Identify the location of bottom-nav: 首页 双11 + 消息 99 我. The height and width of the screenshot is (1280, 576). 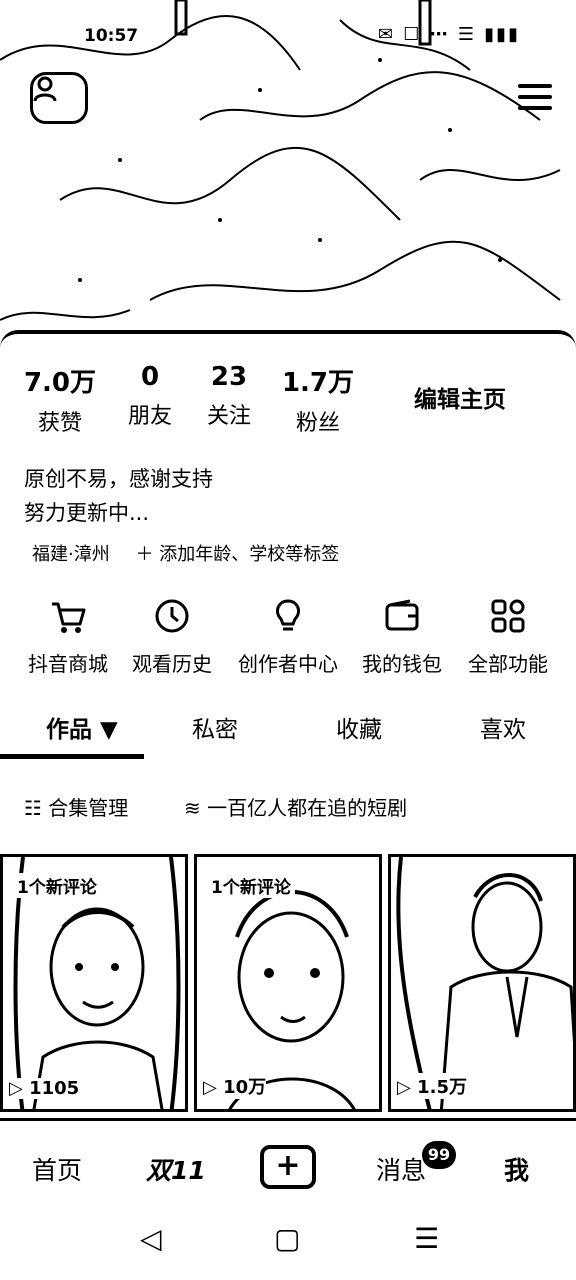
(288, 1163).